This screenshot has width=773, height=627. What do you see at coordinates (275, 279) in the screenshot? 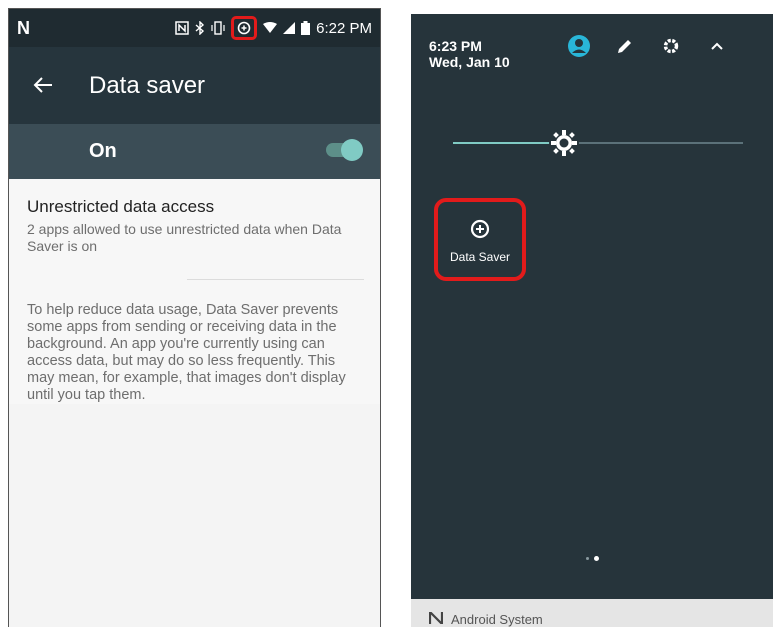
I see `divider` at bounding box center [275, 279].